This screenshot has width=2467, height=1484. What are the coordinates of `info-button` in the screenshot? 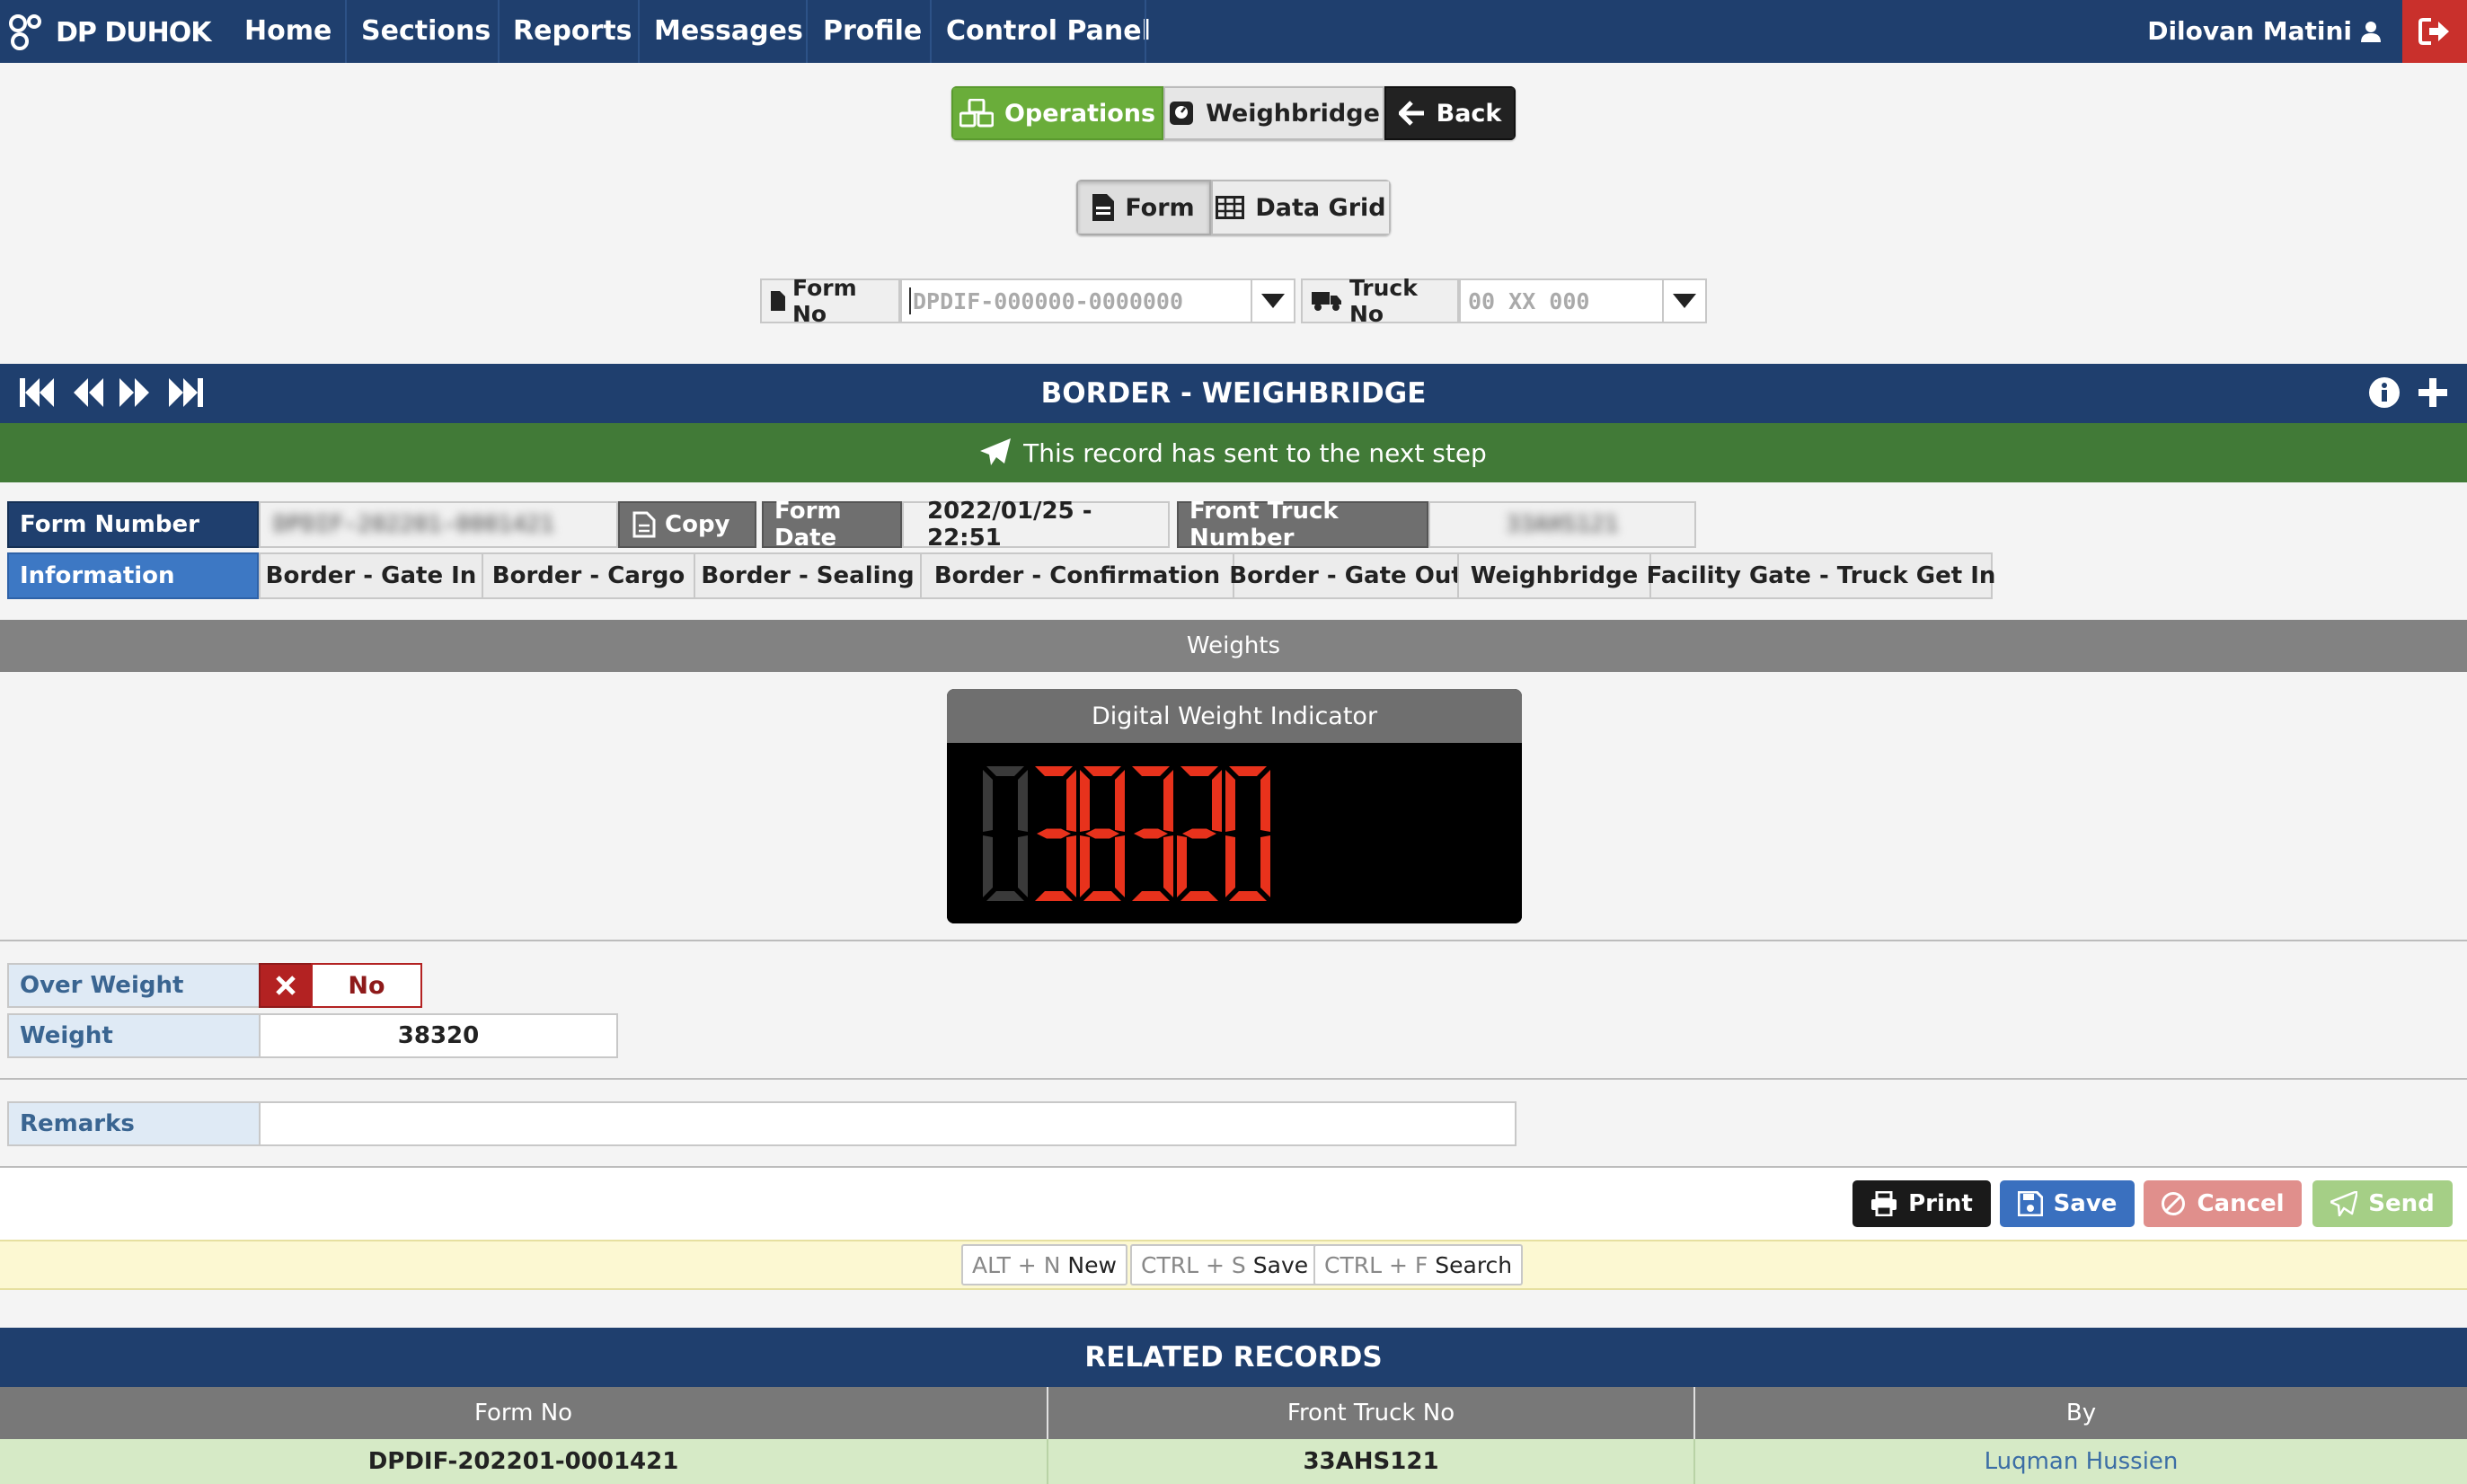 It's located at (2384, 392).